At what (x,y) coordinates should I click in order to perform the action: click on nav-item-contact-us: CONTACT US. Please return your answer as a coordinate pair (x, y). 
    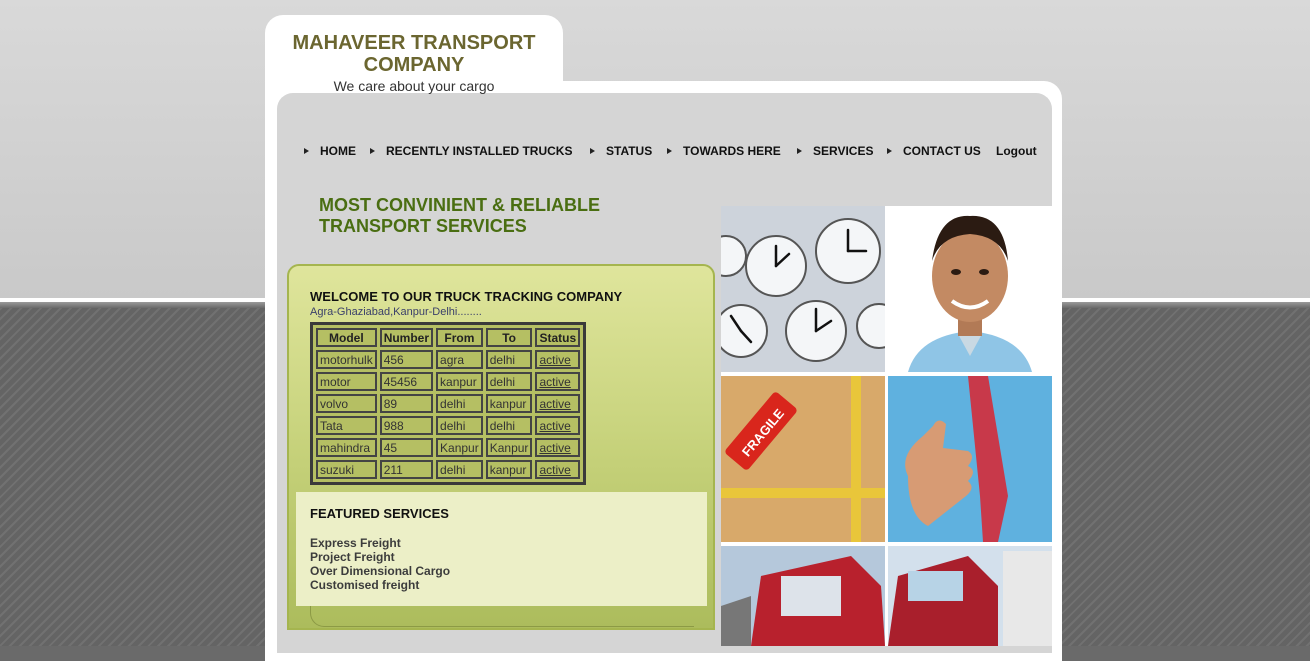
    Looking at the image, I should click on (934, 151).